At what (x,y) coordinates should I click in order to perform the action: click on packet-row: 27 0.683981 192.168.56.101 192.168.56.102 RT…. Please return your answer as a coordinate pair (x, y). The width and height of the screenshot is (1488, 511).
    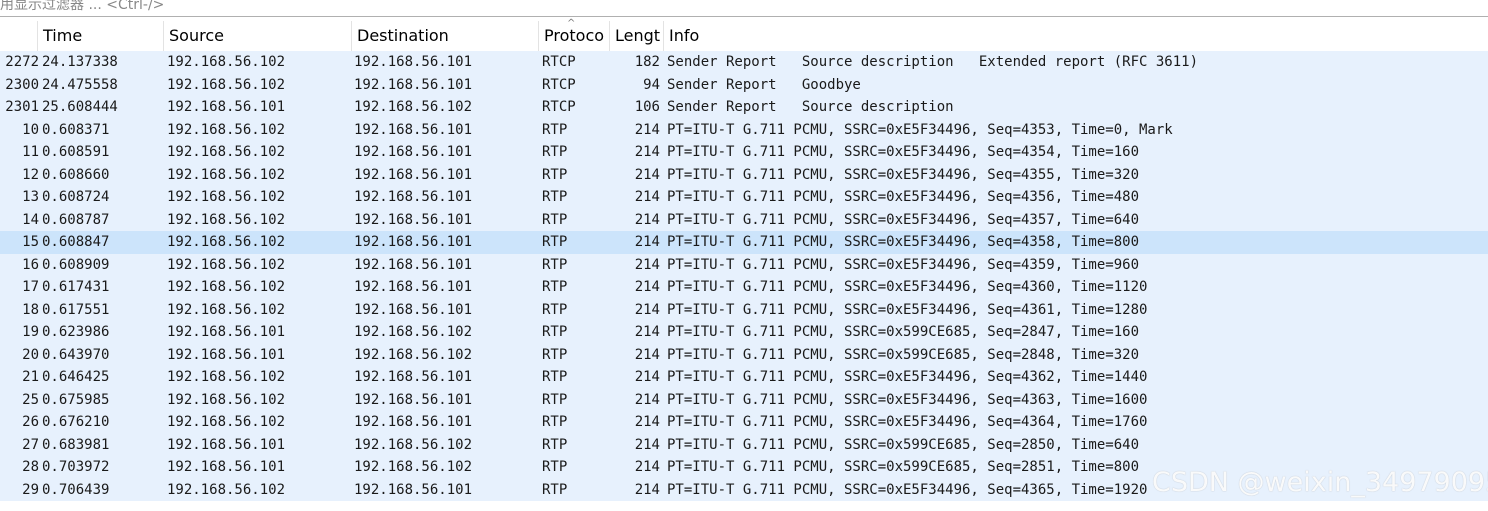
    Looking at the image, I should click on (744, 444).